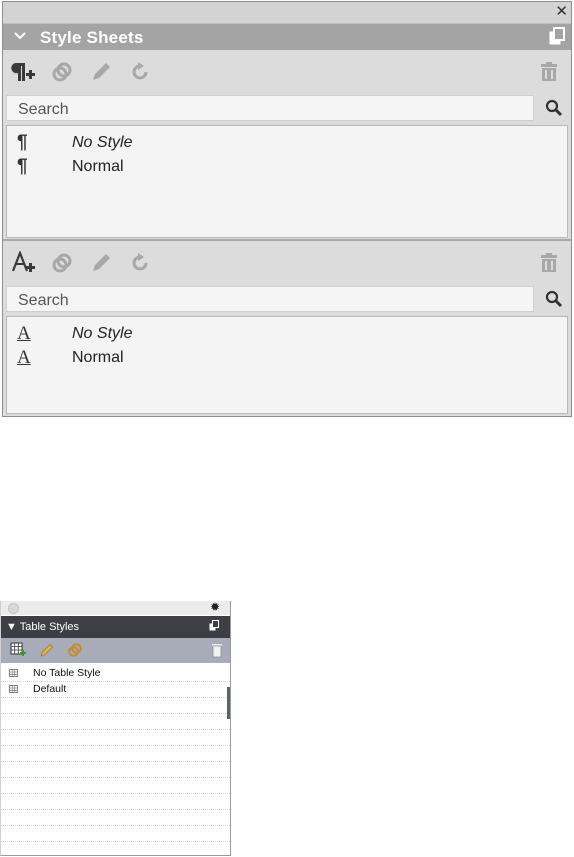 The width and height of the screenshot is (574, 857). Describe the element at coordinates (18, 650) in the screenshot. I see `new-table-style-icon` at that location.